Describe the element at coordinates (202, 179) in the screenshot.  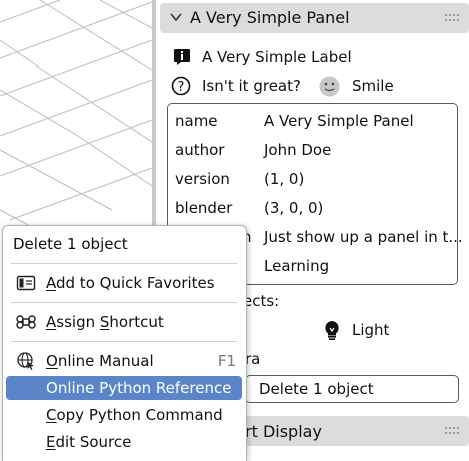
I see `meta-key: version` at that location.